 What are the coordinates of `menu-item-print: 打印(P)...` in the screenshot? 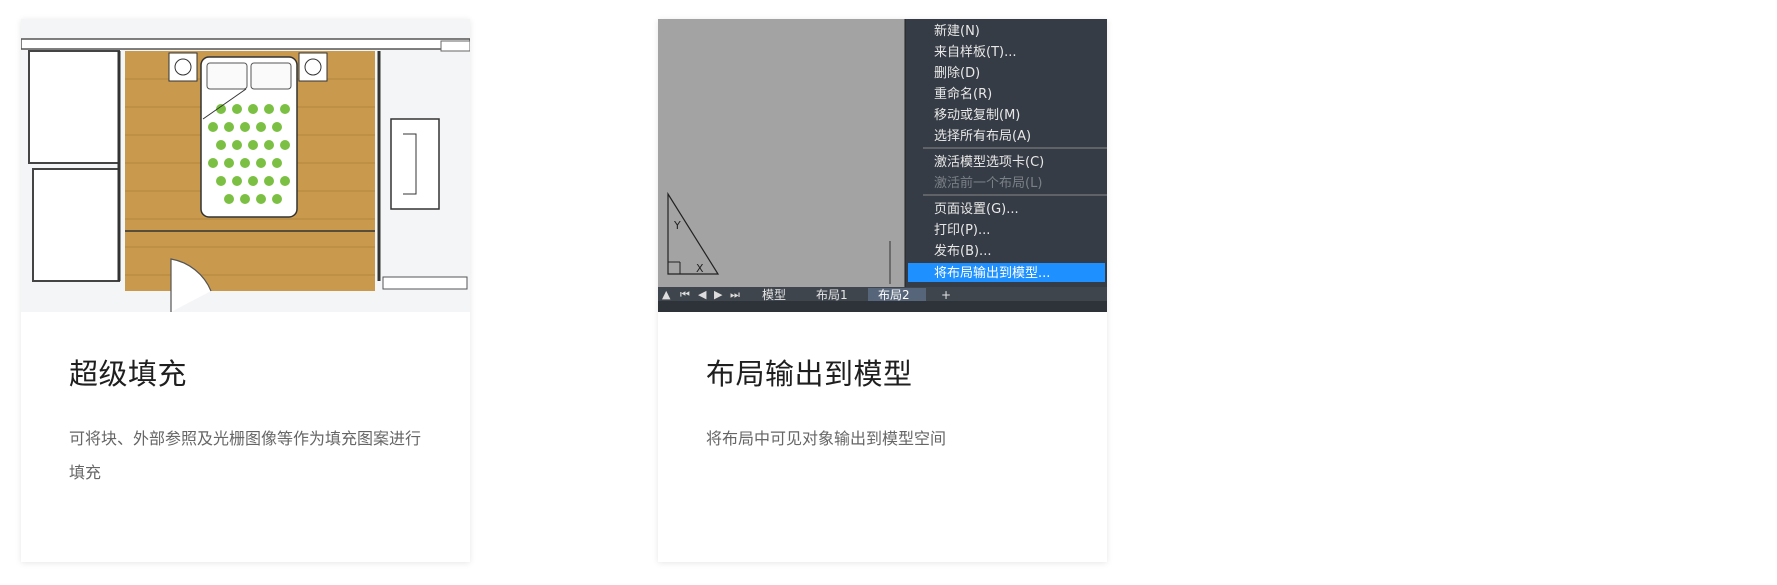 It's located at (962, 230).